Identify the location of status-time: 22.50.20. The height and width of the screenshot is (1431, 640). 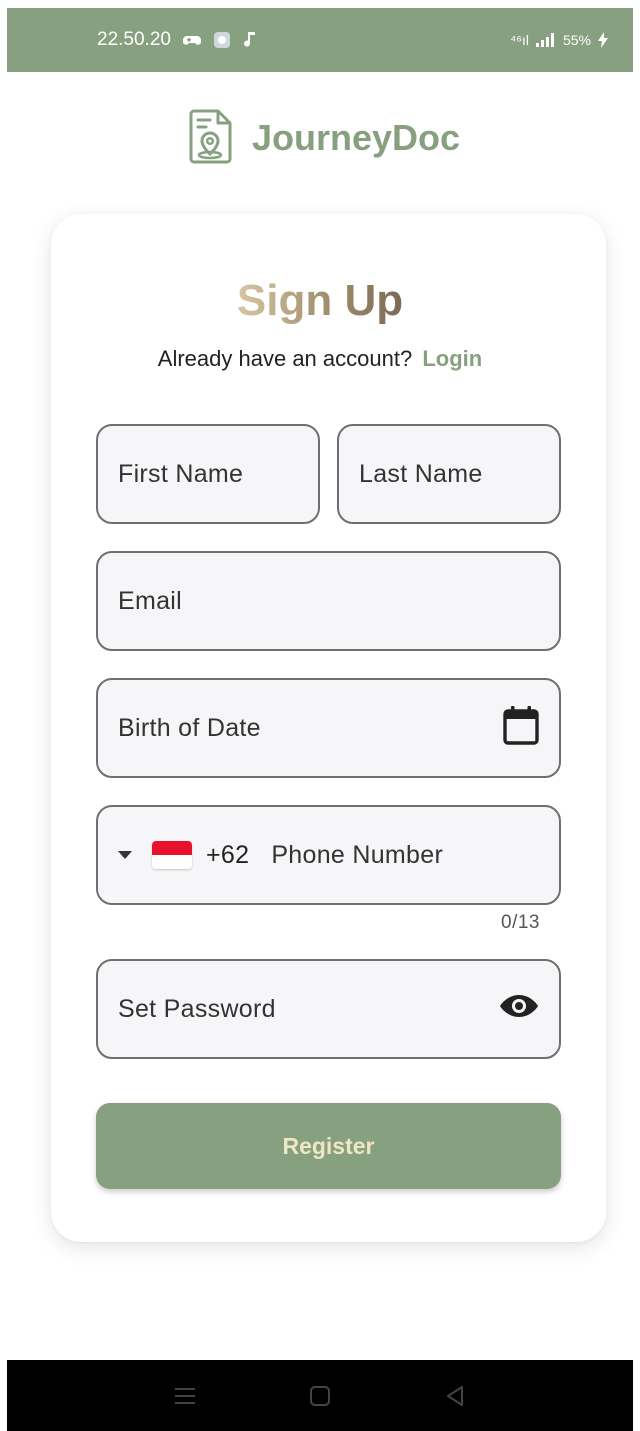
(134, 39).